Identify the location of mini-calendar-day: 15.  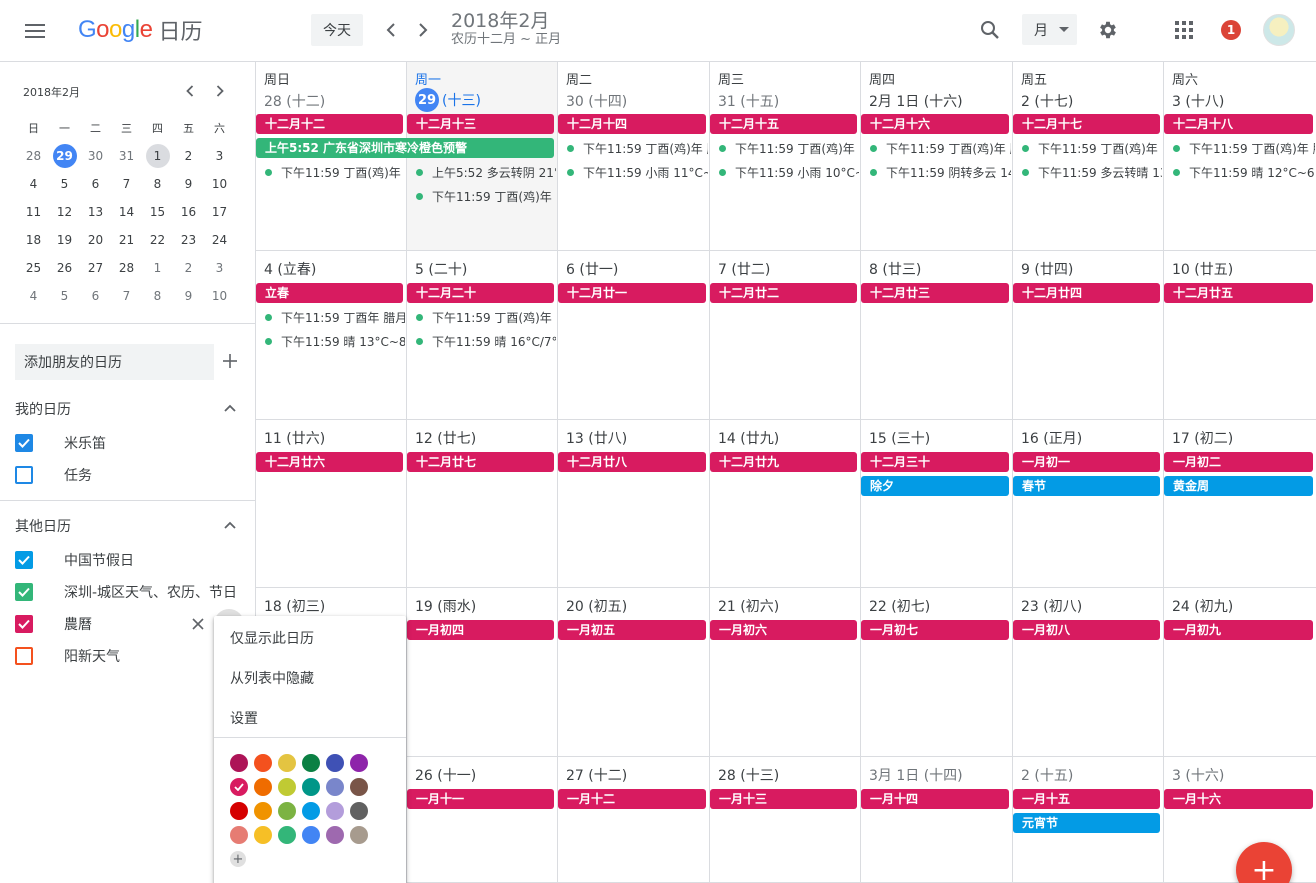
(157, 212).